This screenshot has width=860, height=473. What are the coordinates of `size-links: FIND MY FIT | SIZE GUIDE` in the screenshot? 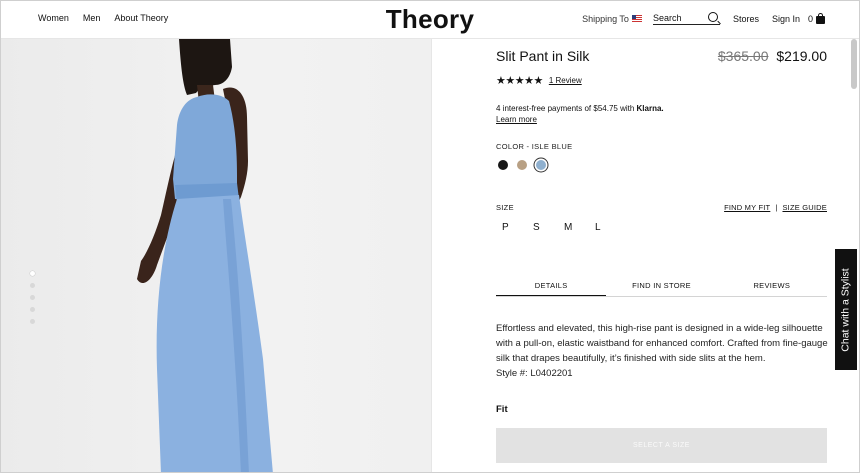 It's located at (775, 207).